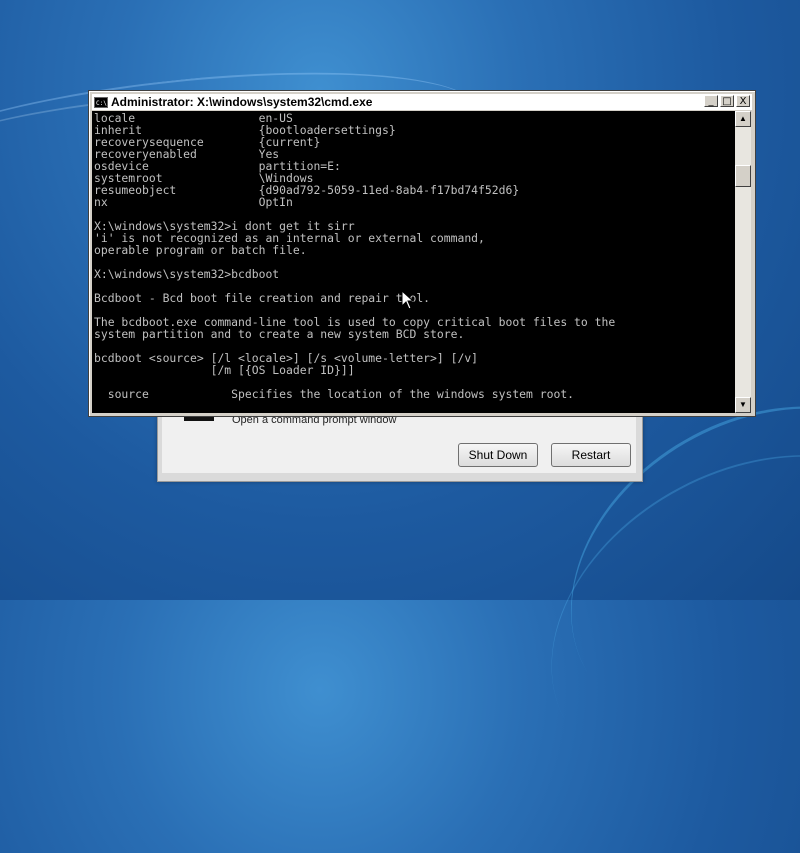  I want to click on window-controls: _ □ X, so click(727, 101).